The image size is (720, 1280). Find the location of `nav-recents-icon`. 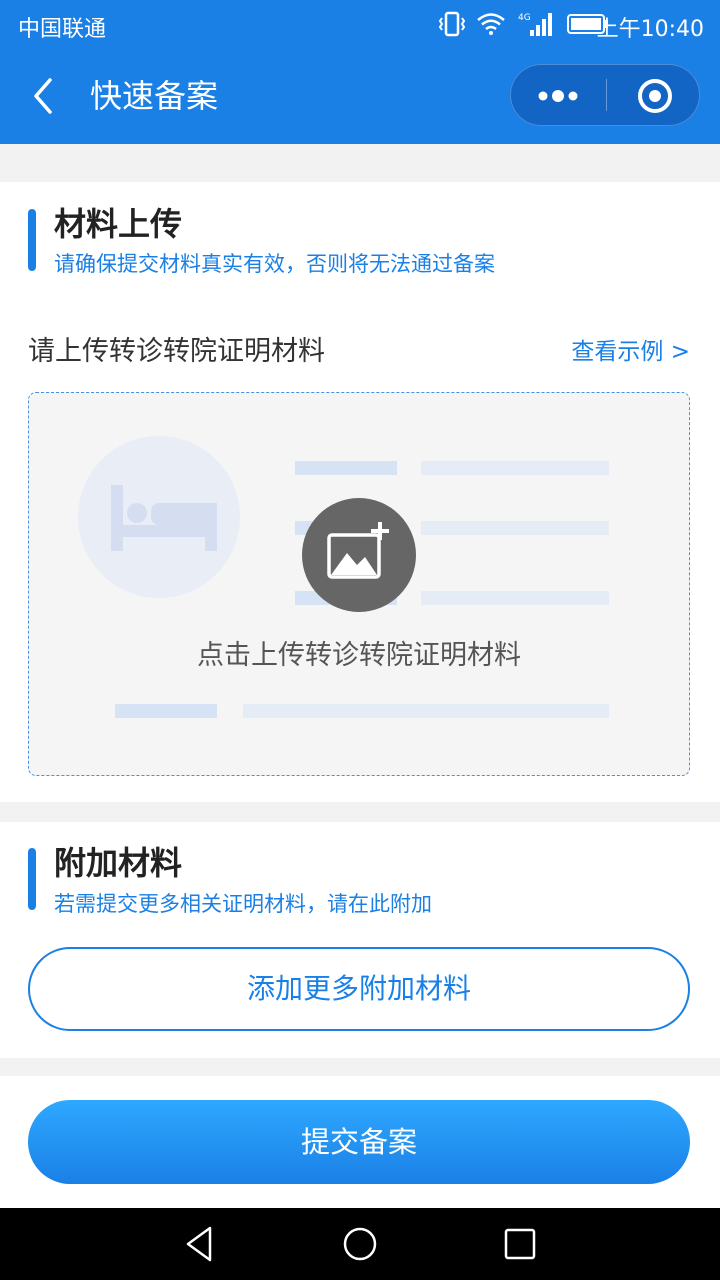

nav-recents-icon is located at coordinates (520, 1244).